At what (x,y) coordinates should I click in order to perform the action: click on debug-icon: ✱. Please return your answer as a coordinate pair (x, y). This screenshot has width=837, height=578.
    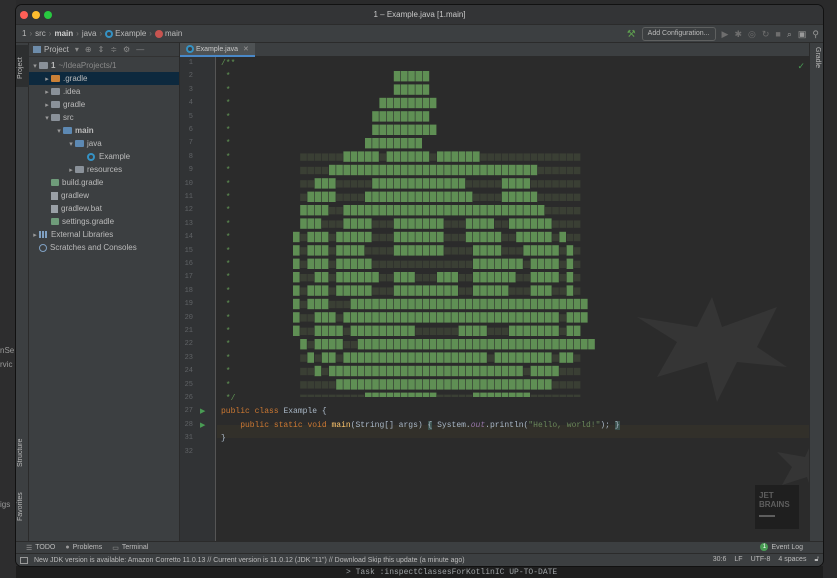
    Looking at the image, I should click on (738, 34).